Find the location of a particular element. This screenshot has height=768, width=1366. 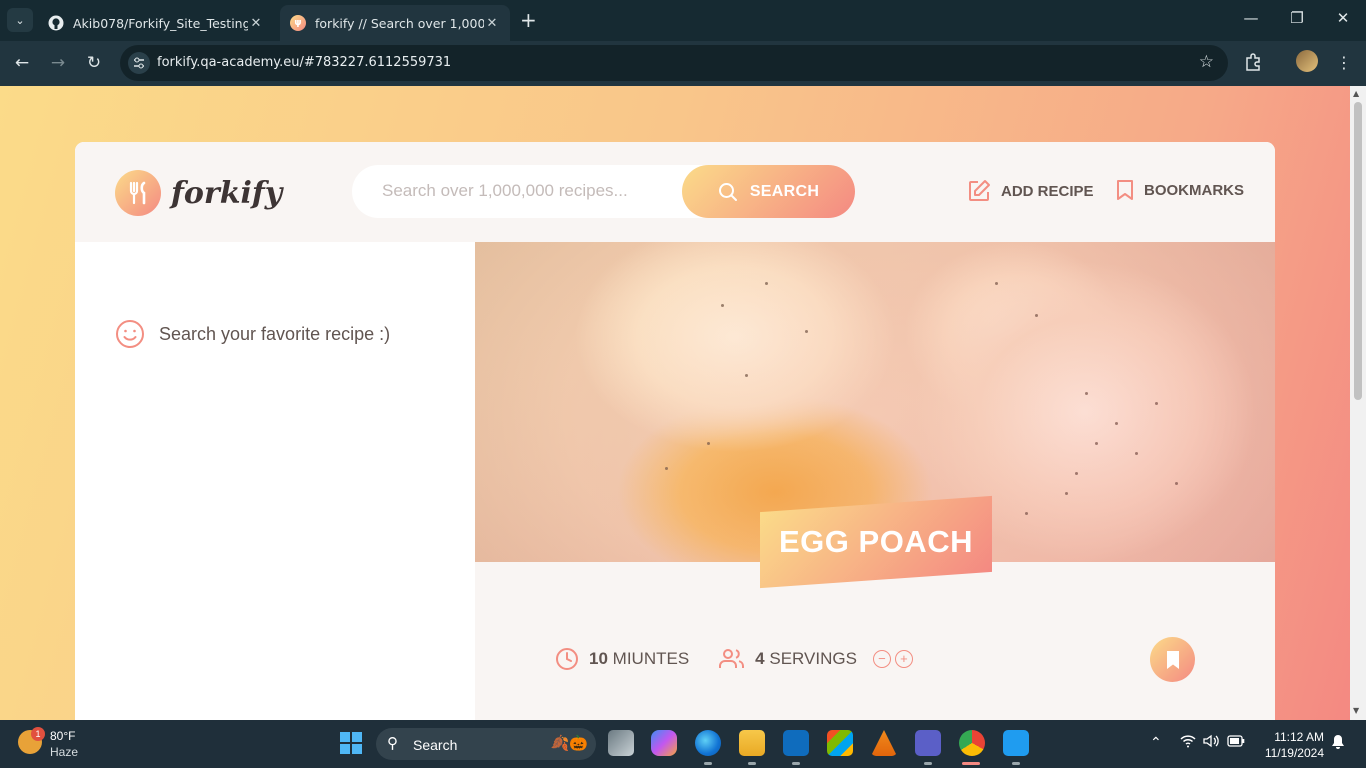

forkify-favicon-icon: ψ is located at coordinates (298, 23).